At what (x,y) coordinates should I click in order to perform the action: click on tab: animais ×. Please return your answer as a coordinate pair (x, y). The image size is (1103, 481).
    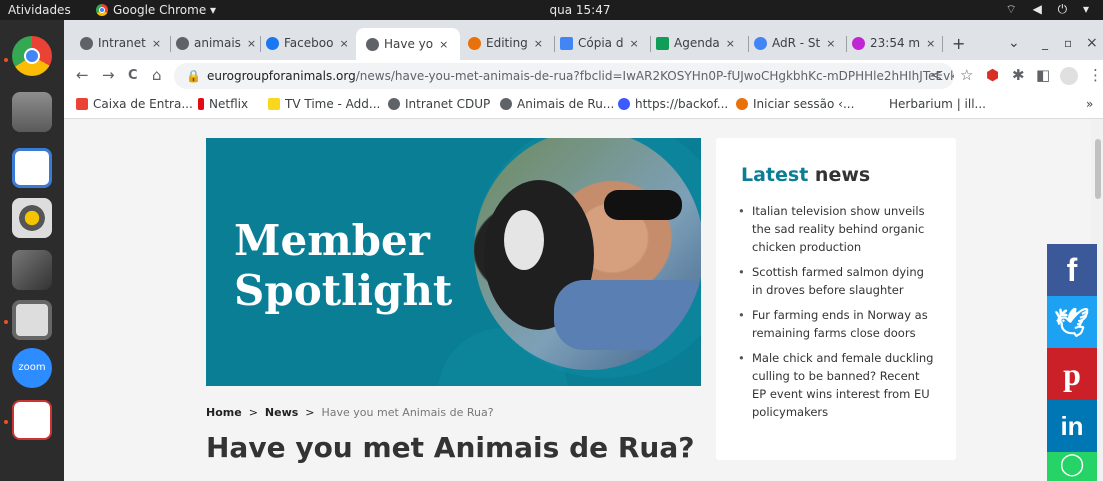
    Looking at the image, I should click on (216, 43).